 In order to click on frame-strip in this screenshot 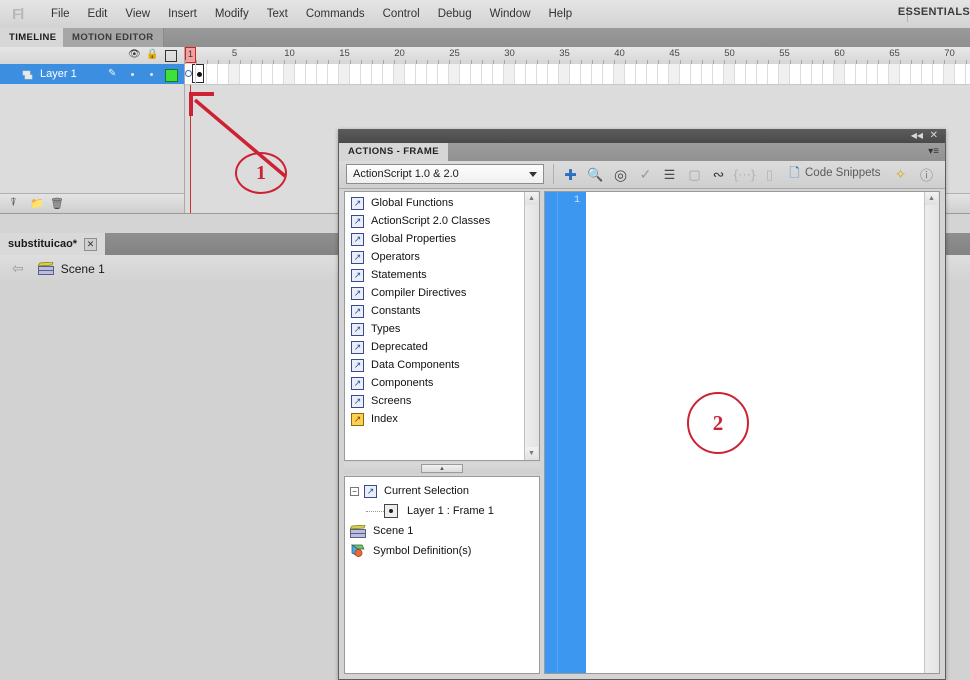, I will do `click(577, 74)`.